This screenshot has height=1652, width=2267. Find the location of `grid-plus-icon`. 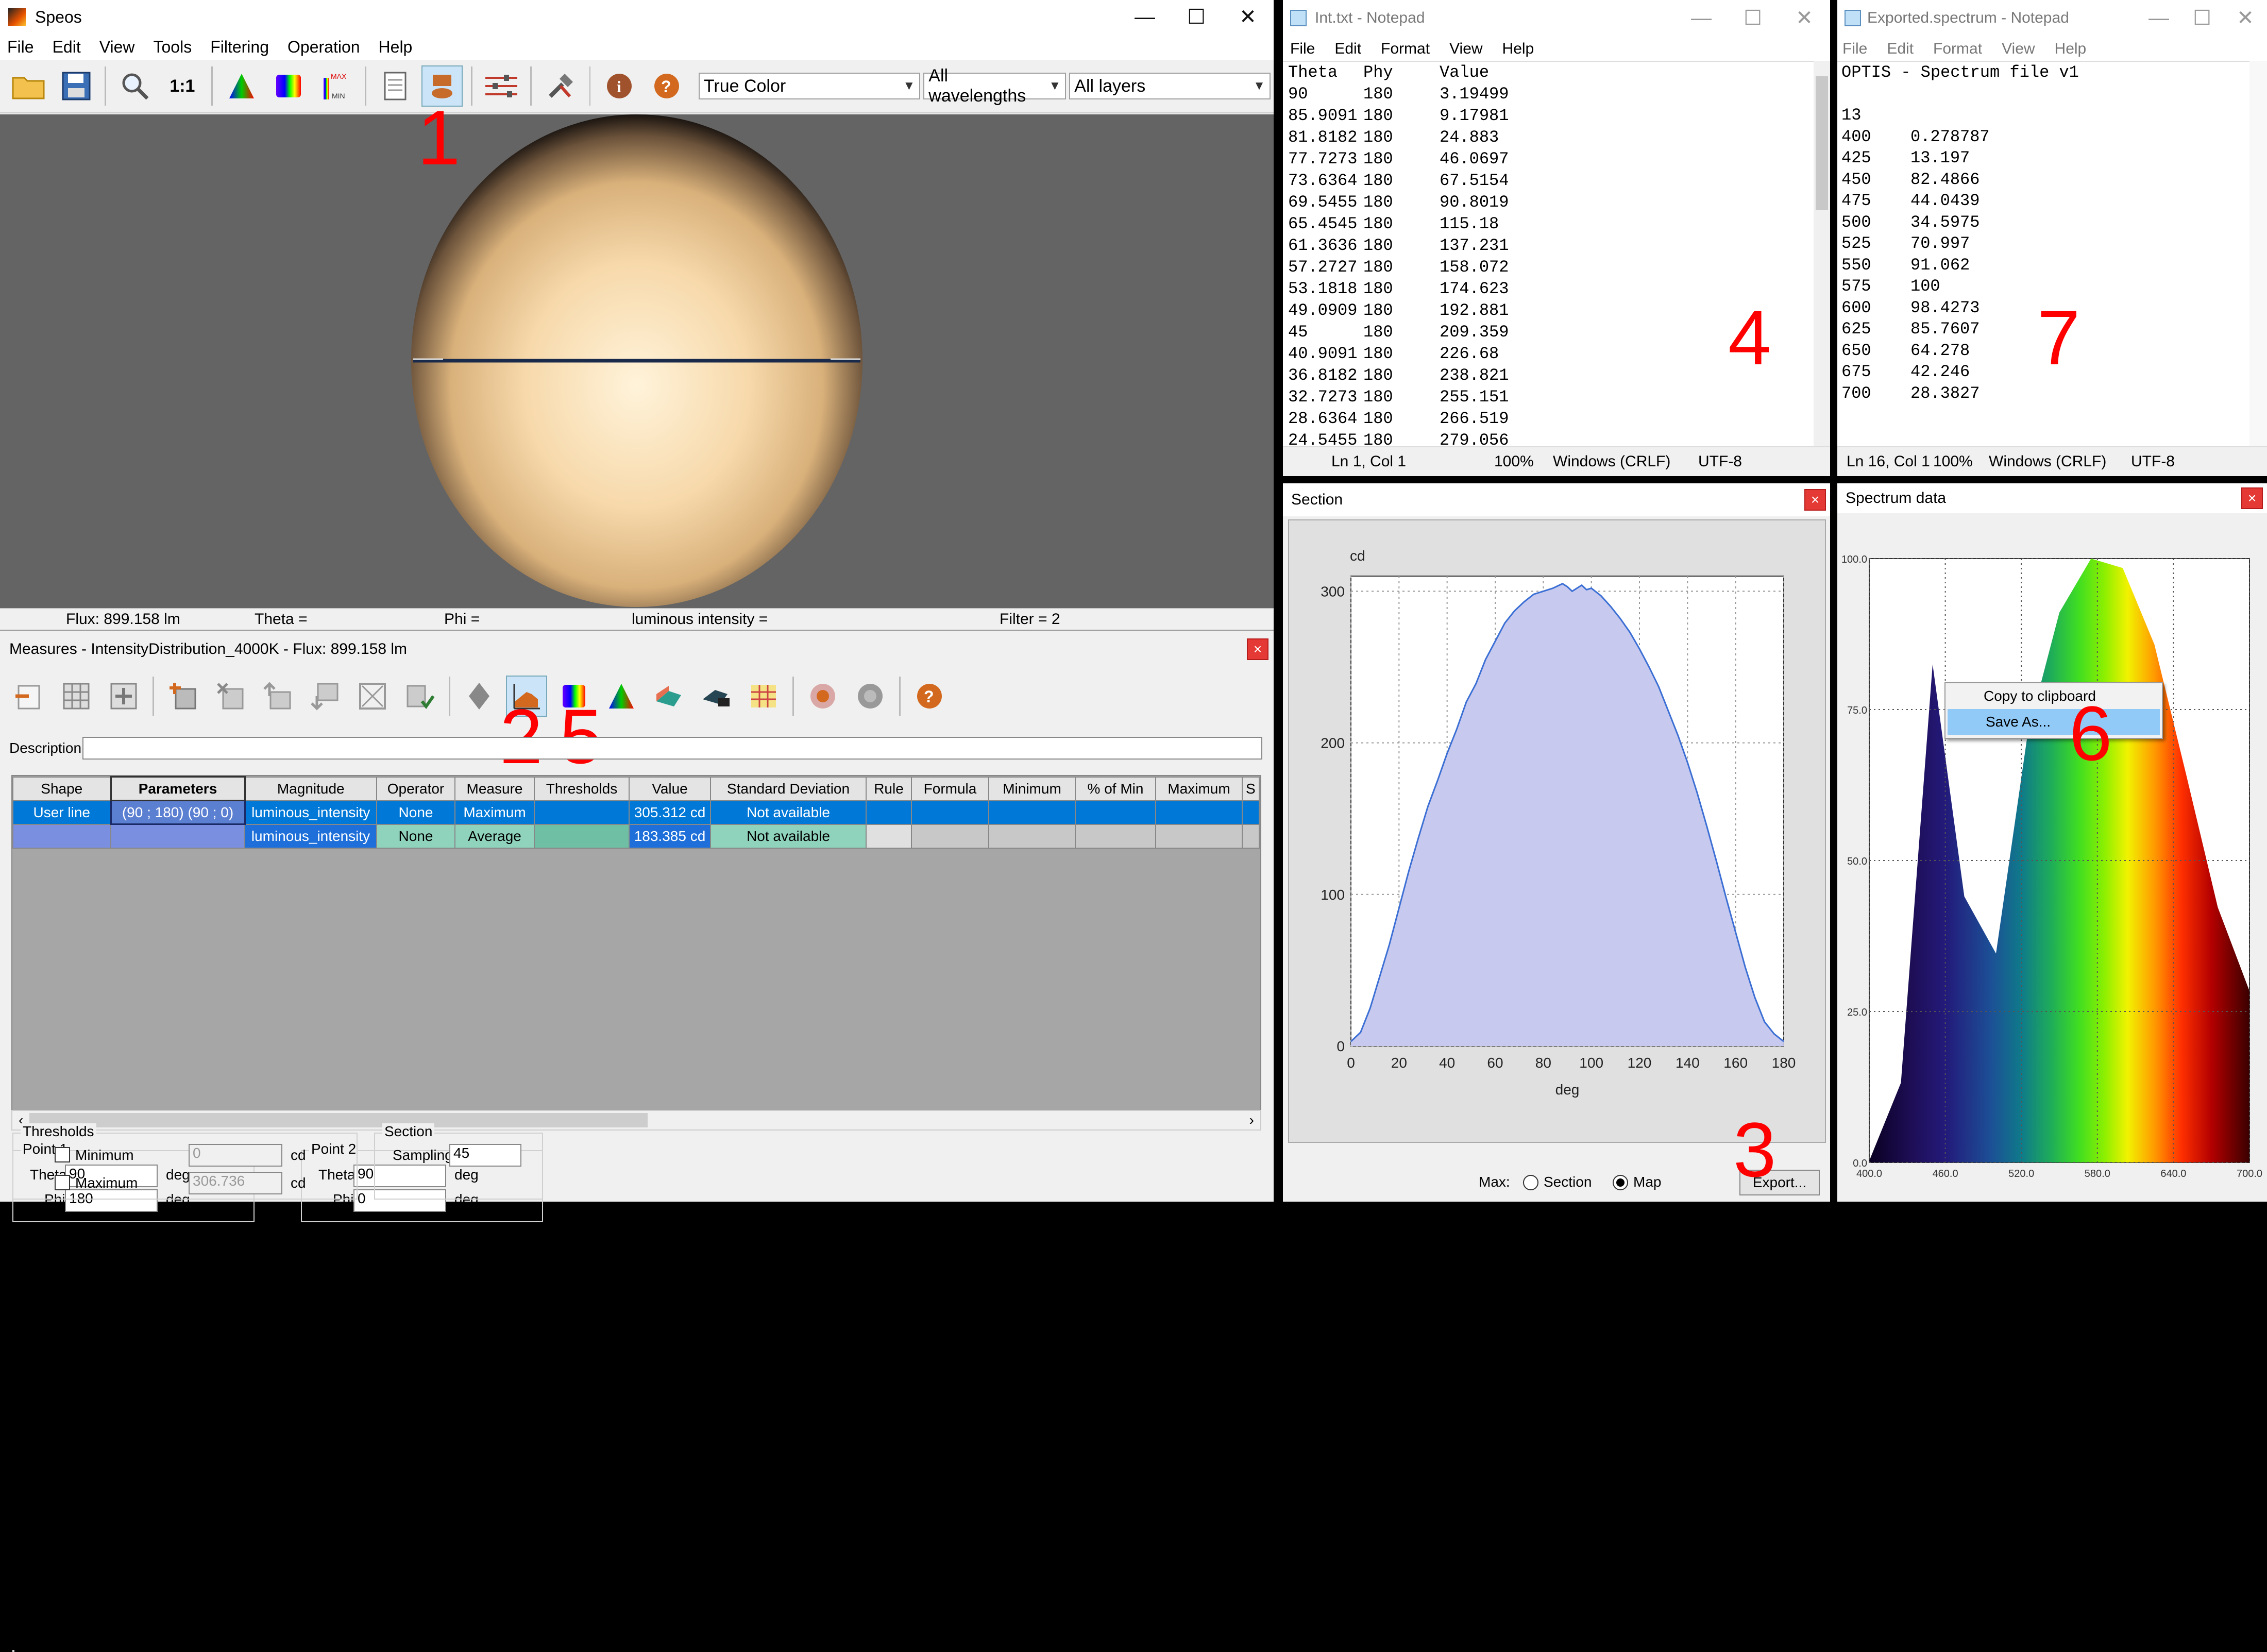

grid-plus-icon is located at coordinates (124, 696).